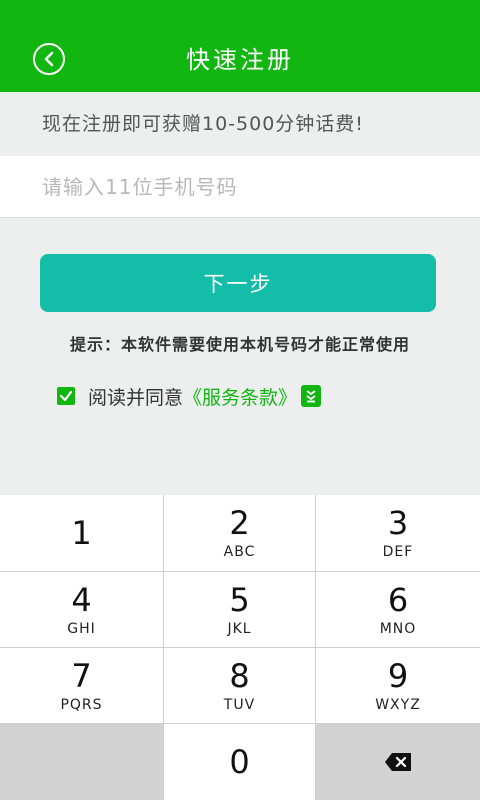  What do you see at coordinates (81, 599) in the screenshot?
I see `key-number: 4` at bounding box center [81, 599].